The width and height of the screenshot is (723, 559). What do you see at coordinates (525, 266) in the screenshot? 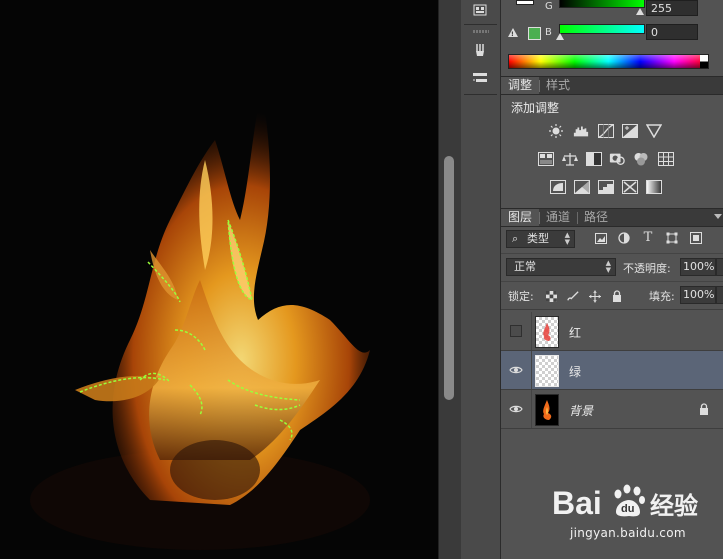
I see `blend-mode-value: 正常` at bounding box center [525, 266].